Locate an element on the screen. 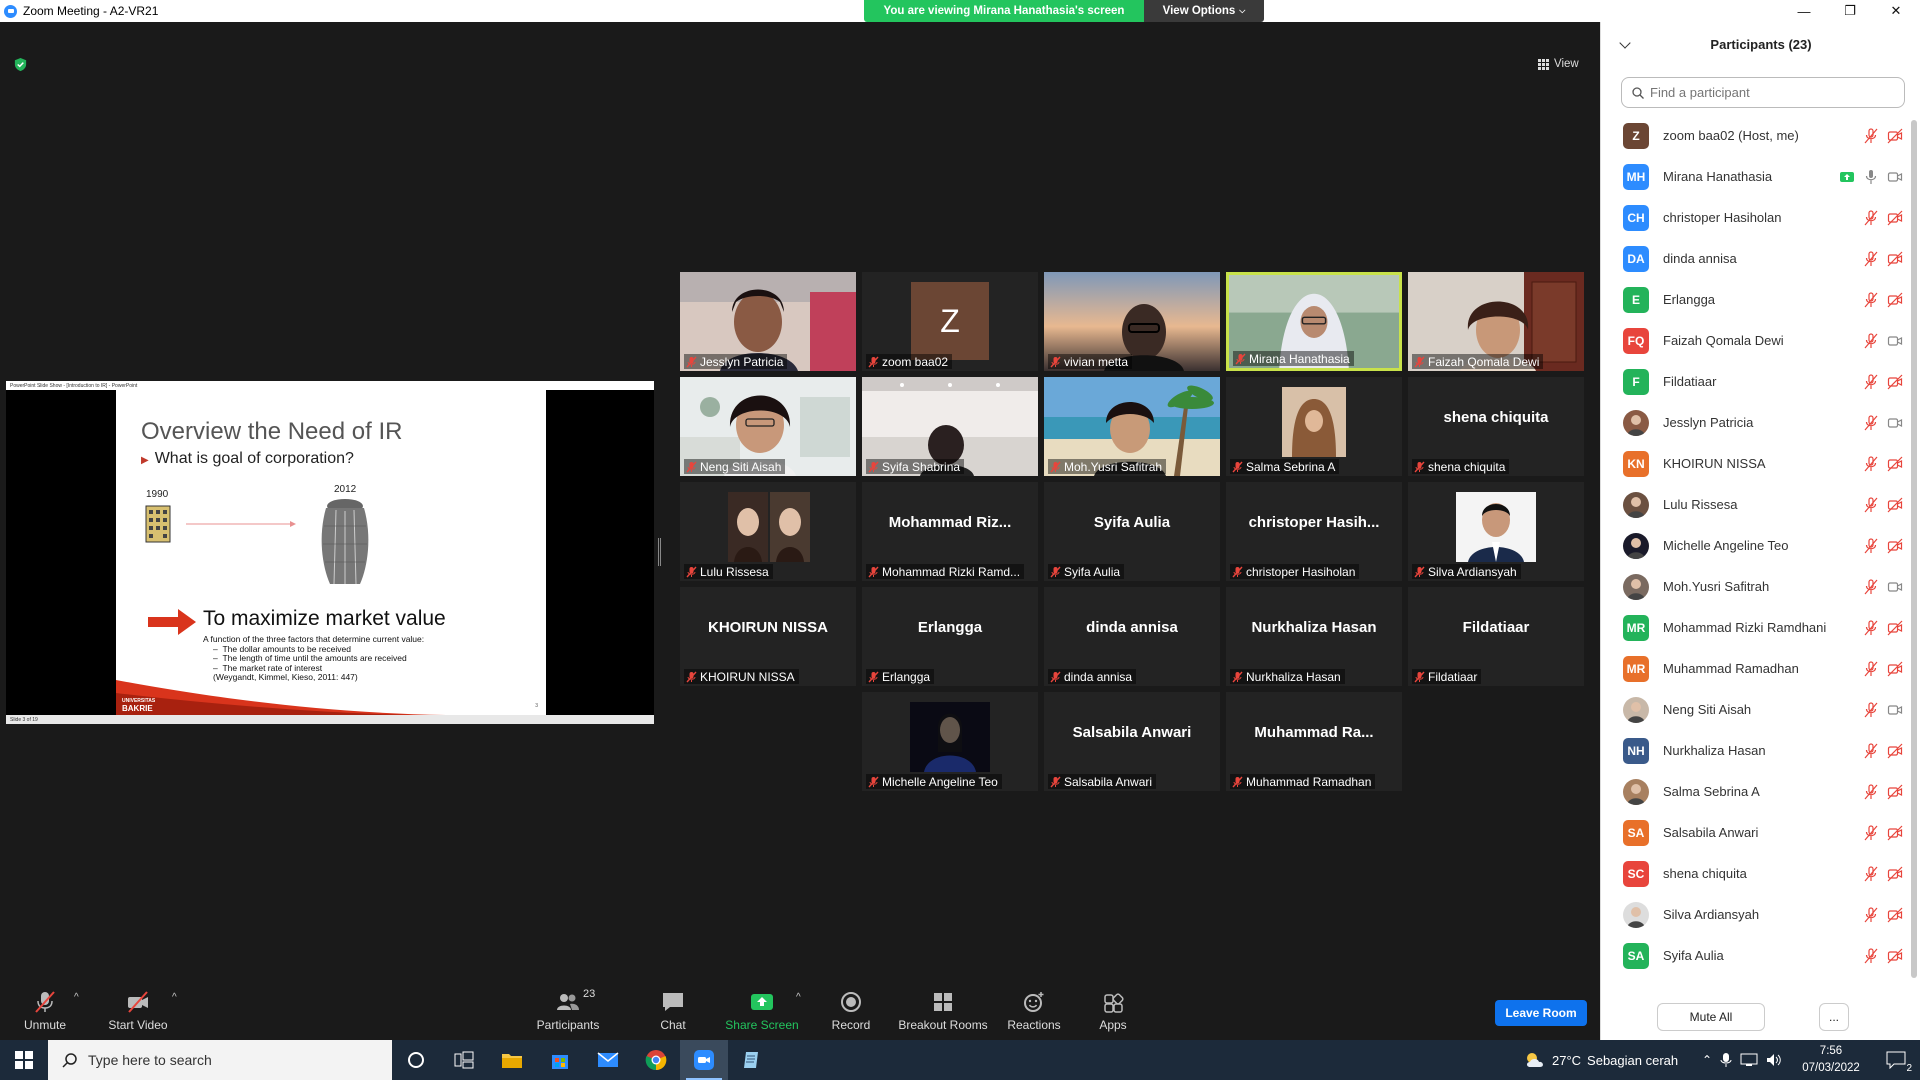  close-button: ✕ is located at coordinates (1896, 11).